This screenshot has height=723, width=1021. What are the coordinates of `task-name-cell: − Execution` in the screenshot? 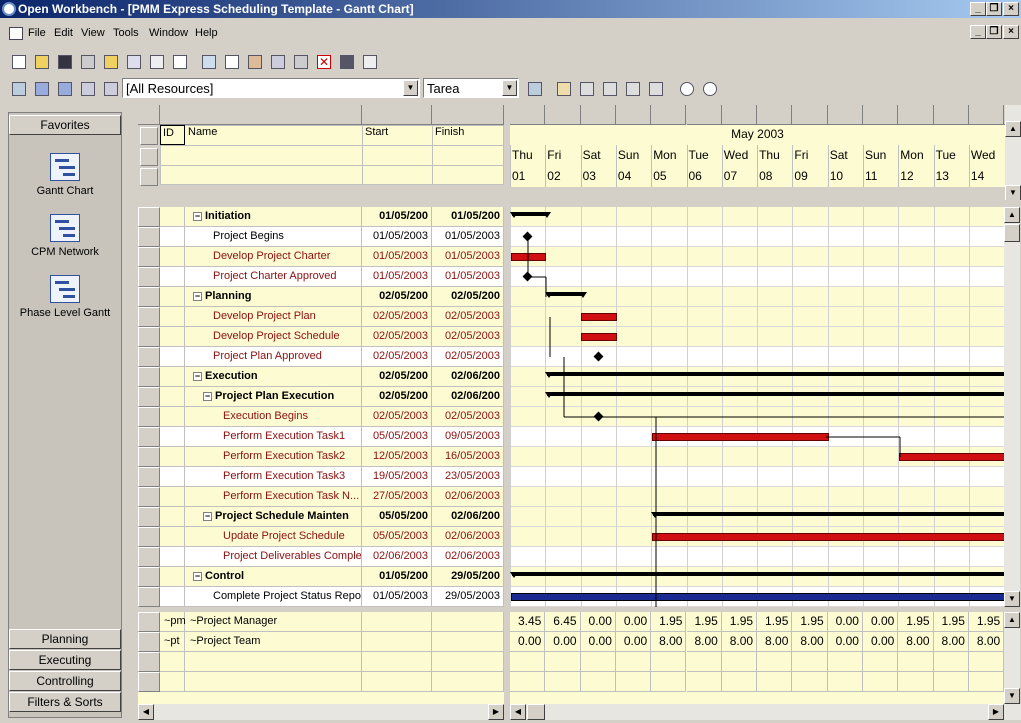 It's located at (273, 377).